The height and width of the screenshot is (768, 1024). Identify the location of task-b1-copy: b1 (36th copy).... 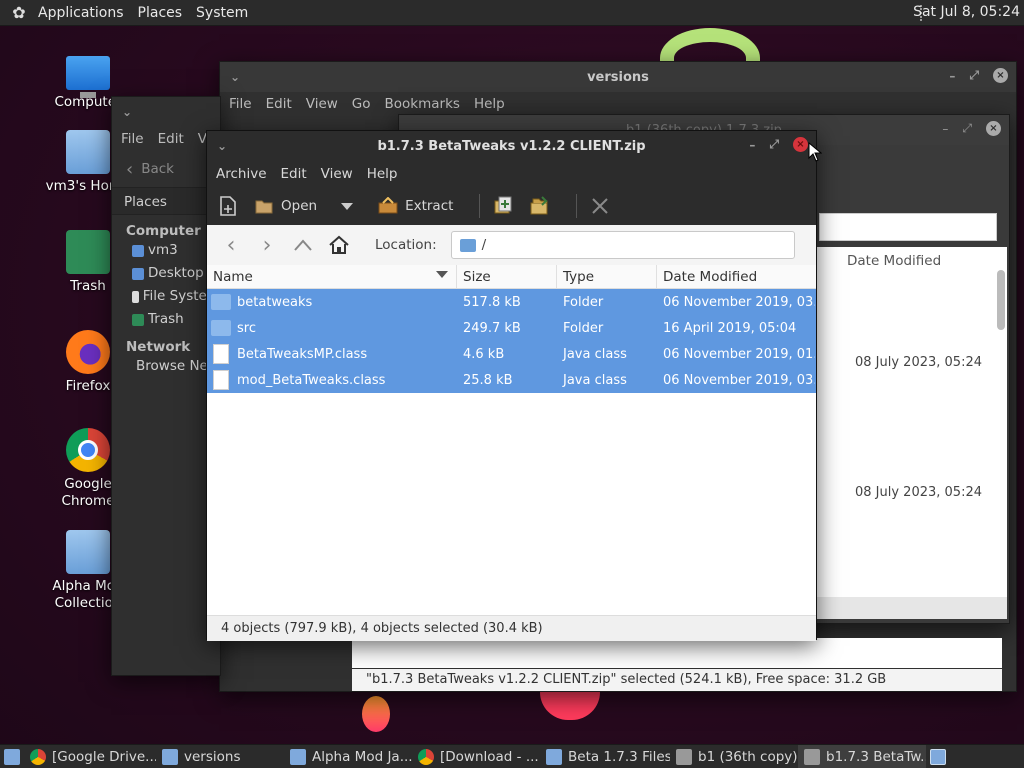
(734, 756).